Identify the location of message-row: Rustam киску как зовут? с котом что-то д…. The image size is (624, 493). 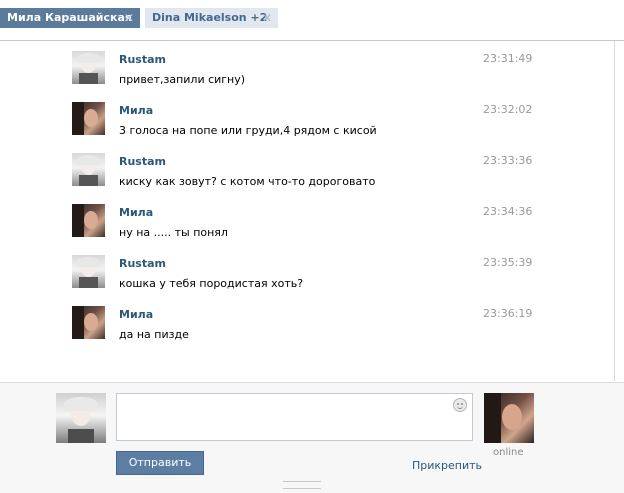
(307, 165).